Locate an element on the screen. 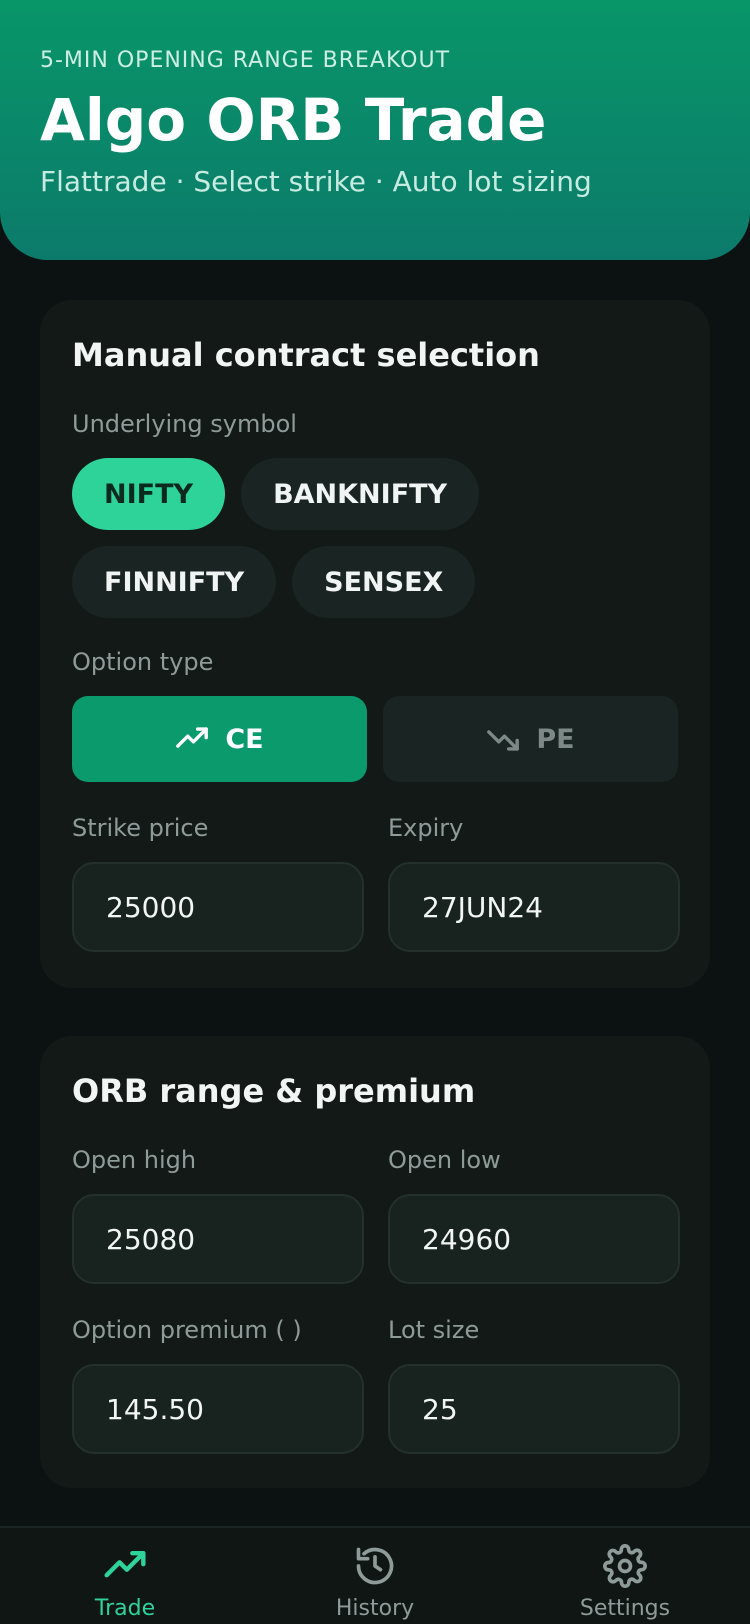 Image resolution: width=750 pixels, height=1624 pixels. lot-size-input: 25 is located at coordinates (534, 1409).